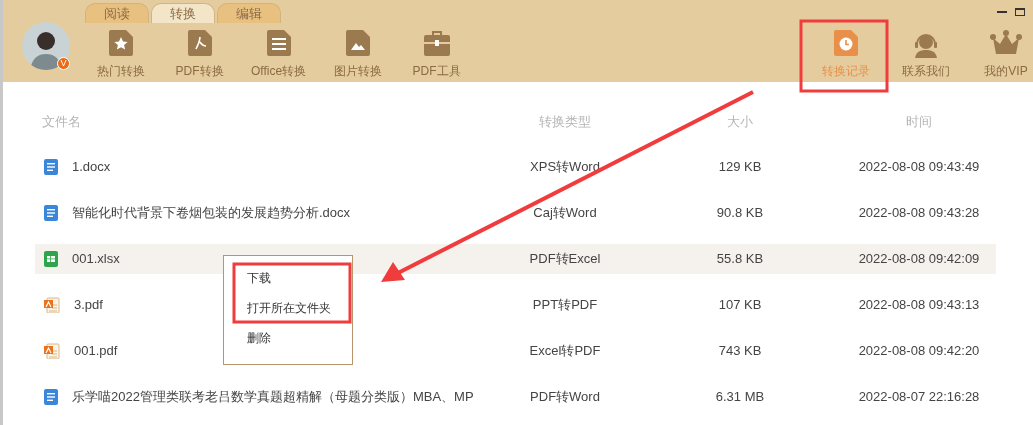  I want to click on table-cell-text: PDF转Excel, so click(565, 259).